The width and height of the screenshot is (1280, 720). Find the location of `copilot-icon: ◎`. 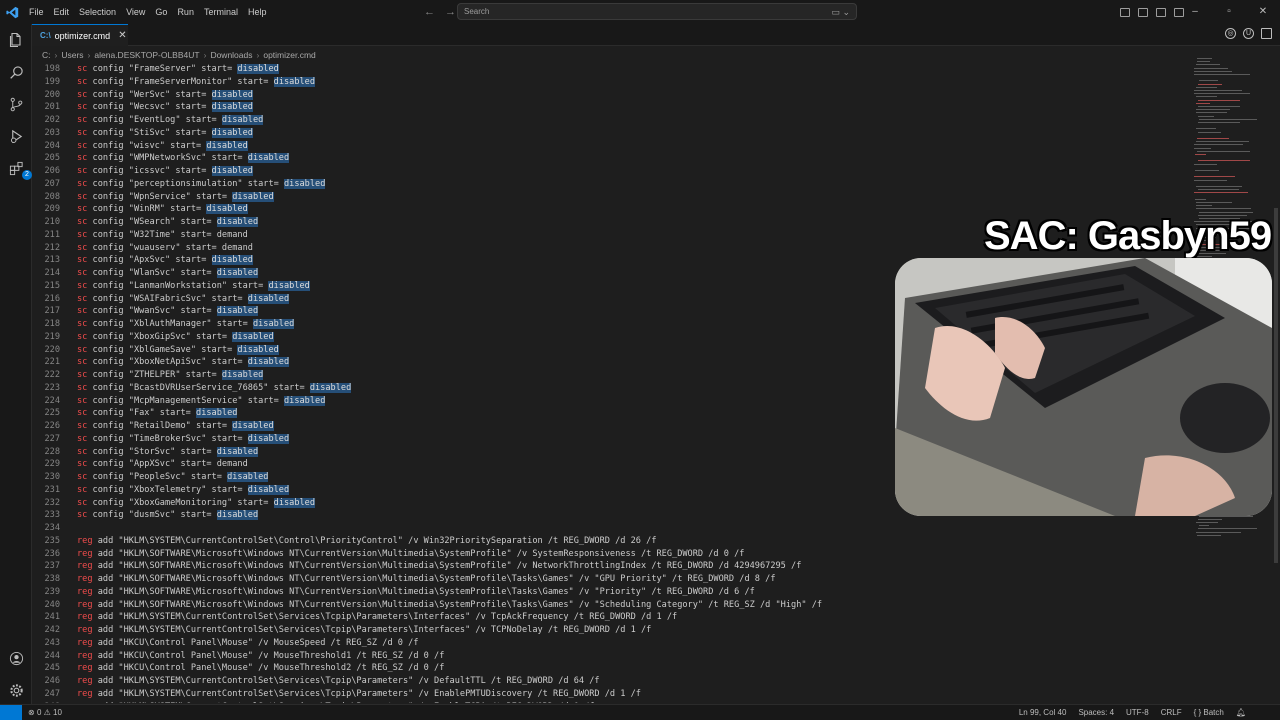

copilot-icon: ◎ is located at coordinates (1230, 33).